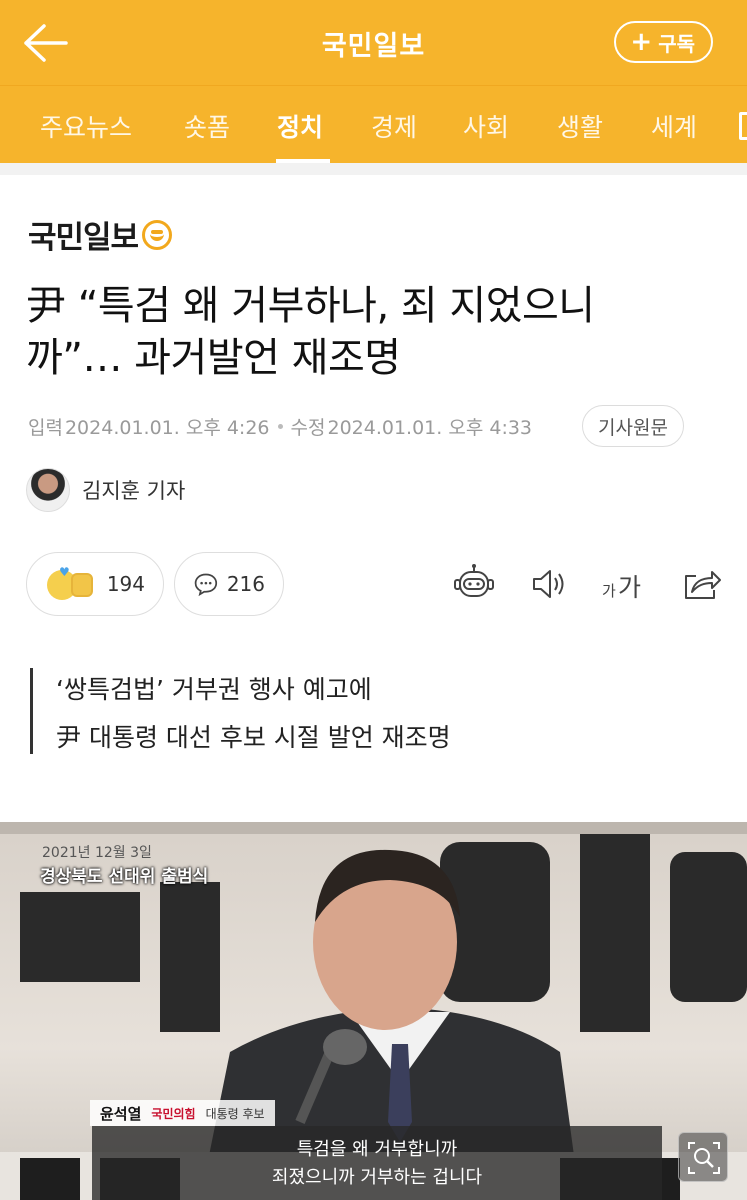  Describe the element at coordinates (310, 306) in the screenshot. I see `headline-line-1: 尹 “특검 왜 거부하나, 죄 지었으니` at that location.